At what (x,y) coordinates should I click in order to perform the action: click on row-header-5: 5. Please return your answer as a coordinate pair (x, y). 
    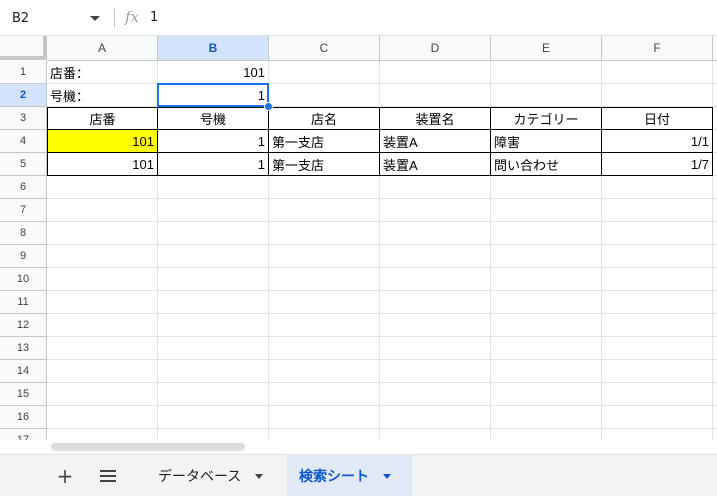
    Looking at the image, I should click on (23, 164).